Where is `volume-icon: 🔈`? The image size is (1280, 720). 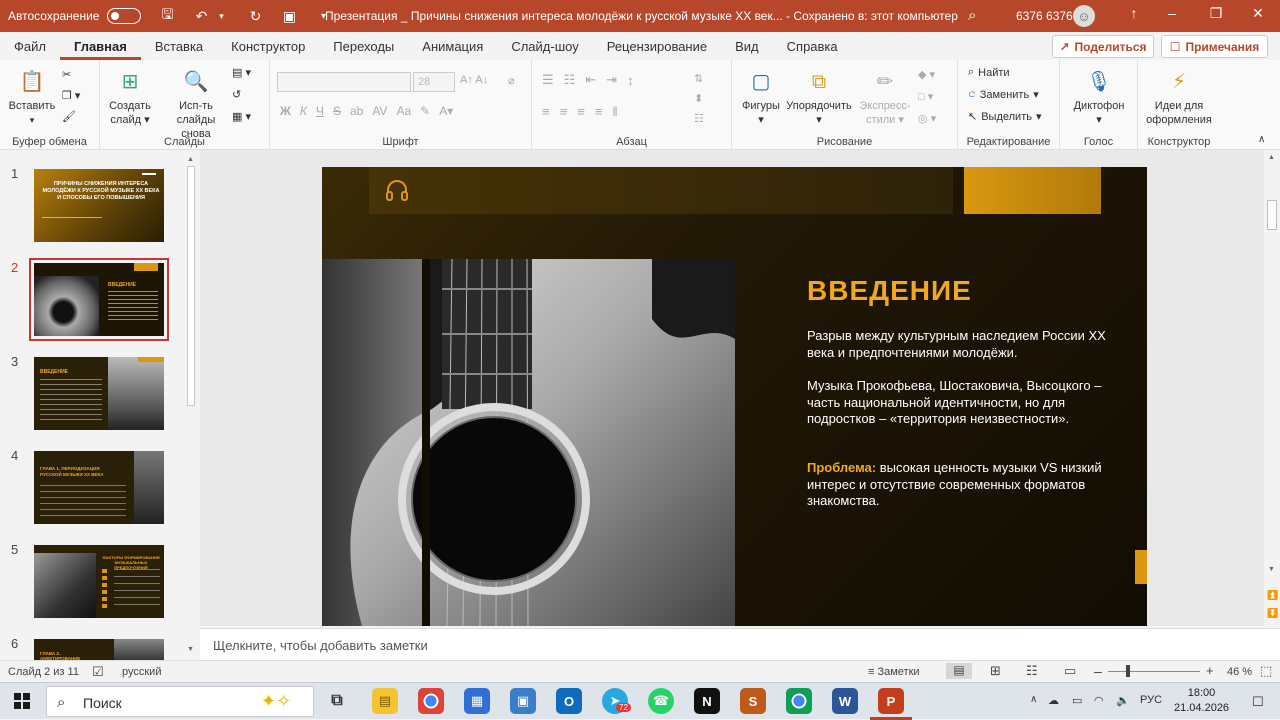
volume-icon: 🔈 is located at coordinates (1123, 700).